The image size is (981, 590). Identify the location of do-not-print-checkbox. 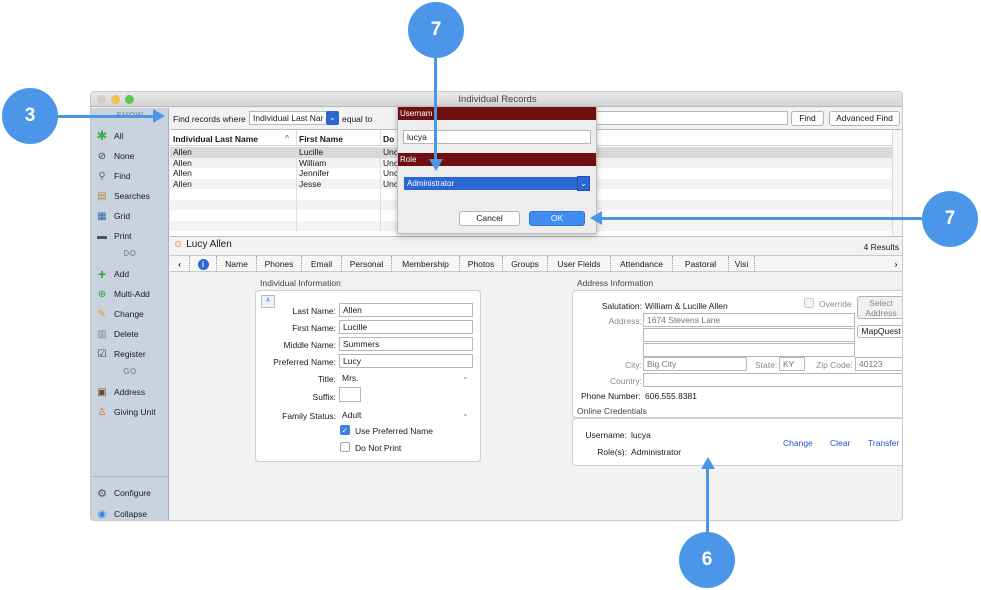
(345, 447).